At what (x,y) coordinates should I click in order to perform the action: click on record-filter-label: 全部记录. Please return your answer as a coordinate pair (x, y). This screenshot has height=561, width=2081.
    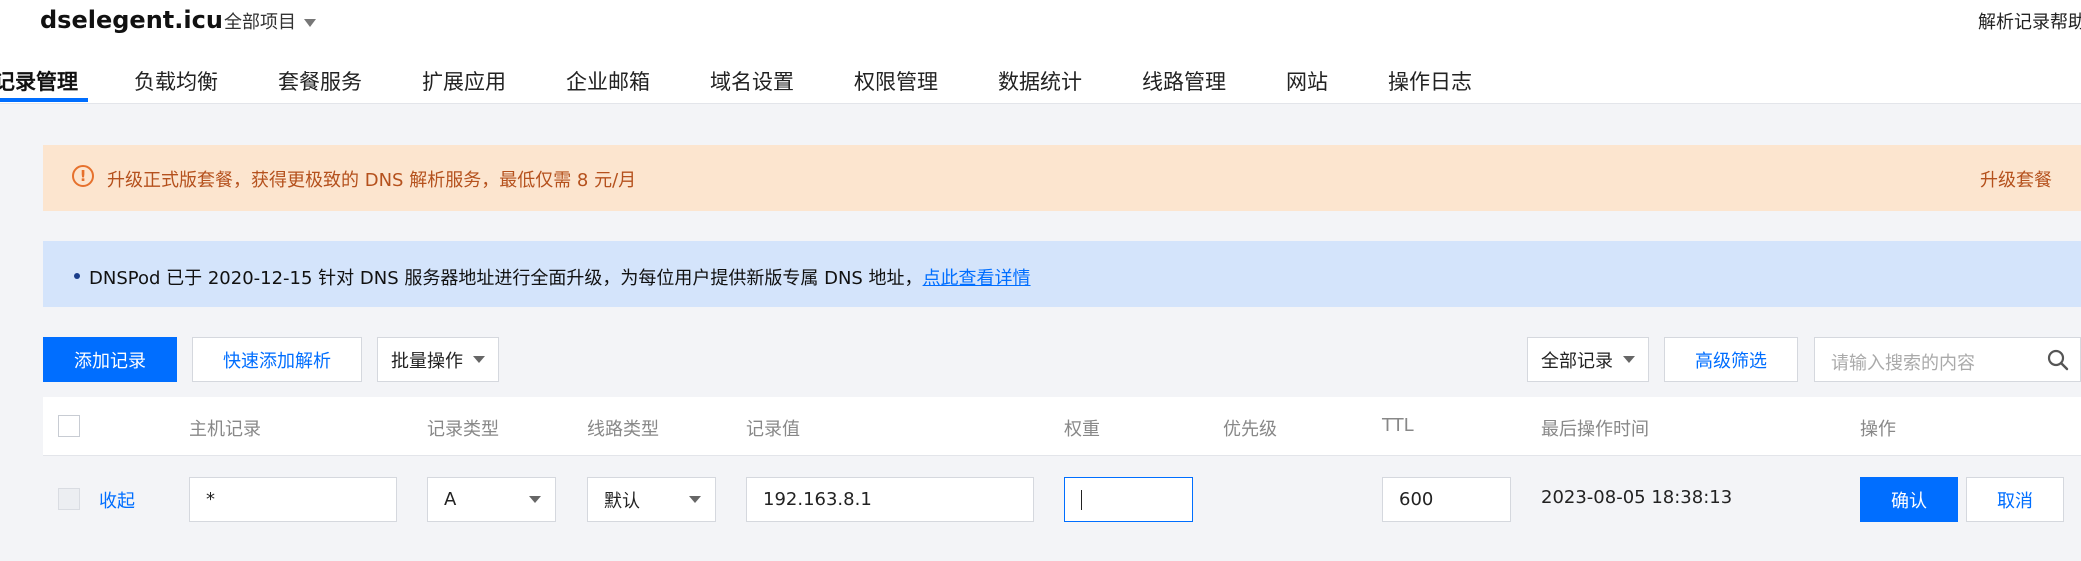
    Looking at the image, I should click on (1577, 361).